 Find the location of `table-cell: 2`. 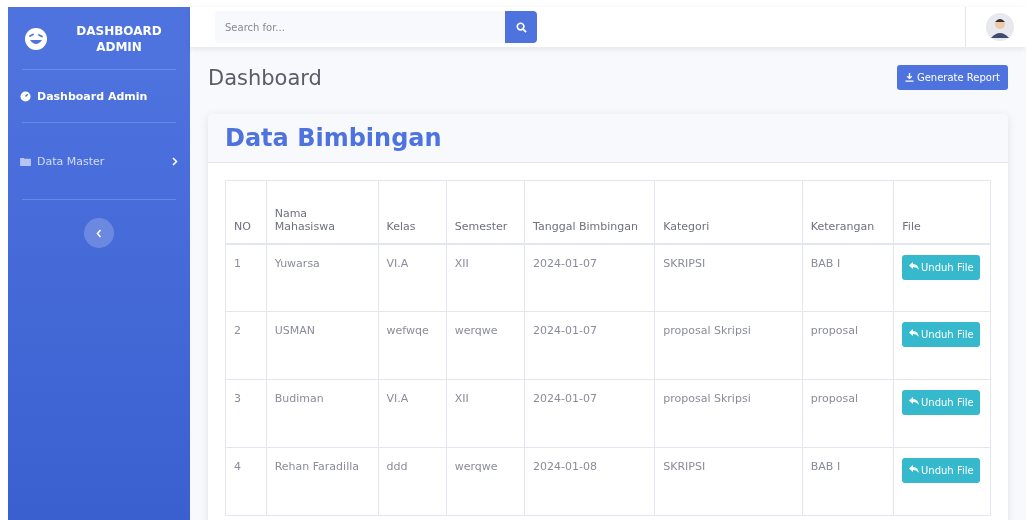

table-cell: 2 is located at coordinates (246, 345).